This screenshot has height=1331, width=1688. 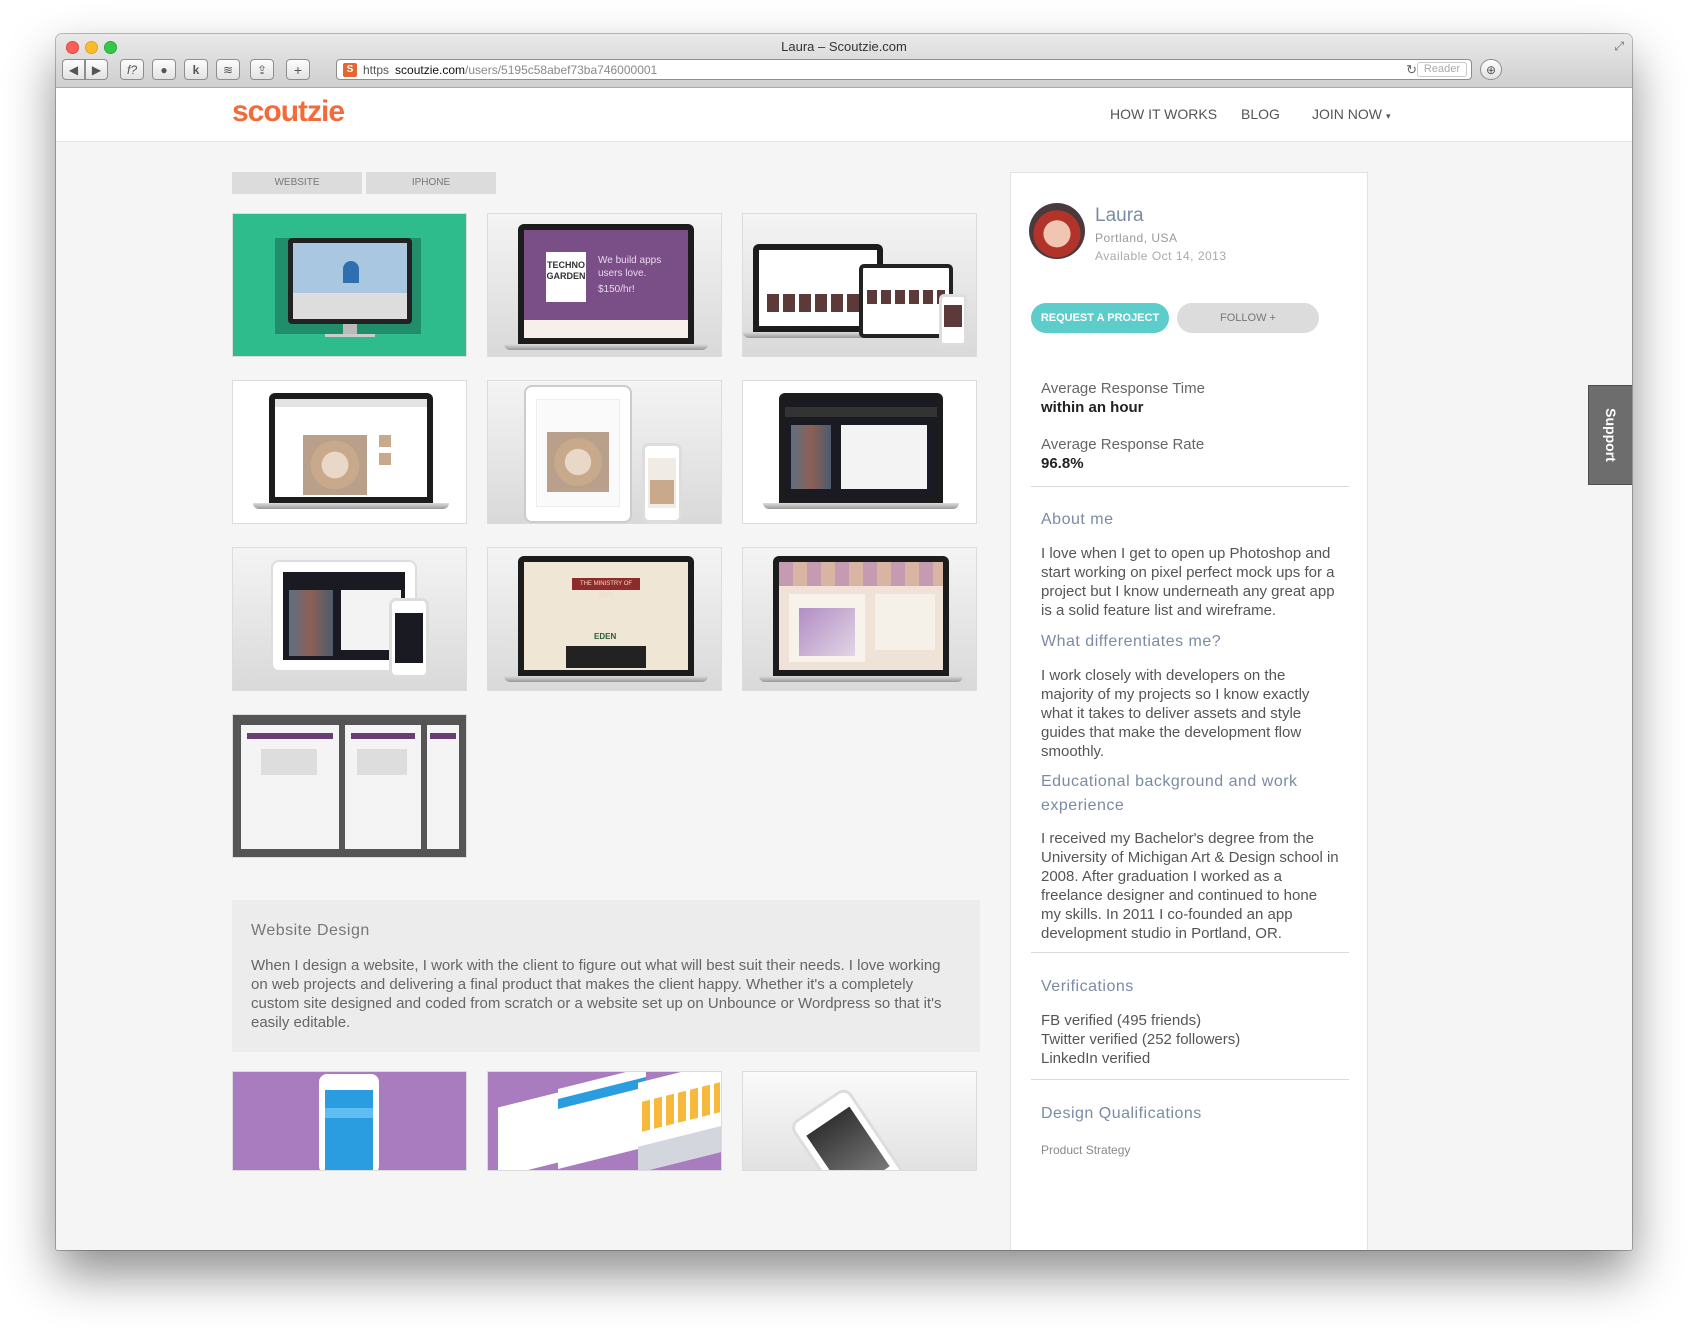 I want to click on url-path: /users/5195c58abef73ba746000001, so click(x=561, y=69).